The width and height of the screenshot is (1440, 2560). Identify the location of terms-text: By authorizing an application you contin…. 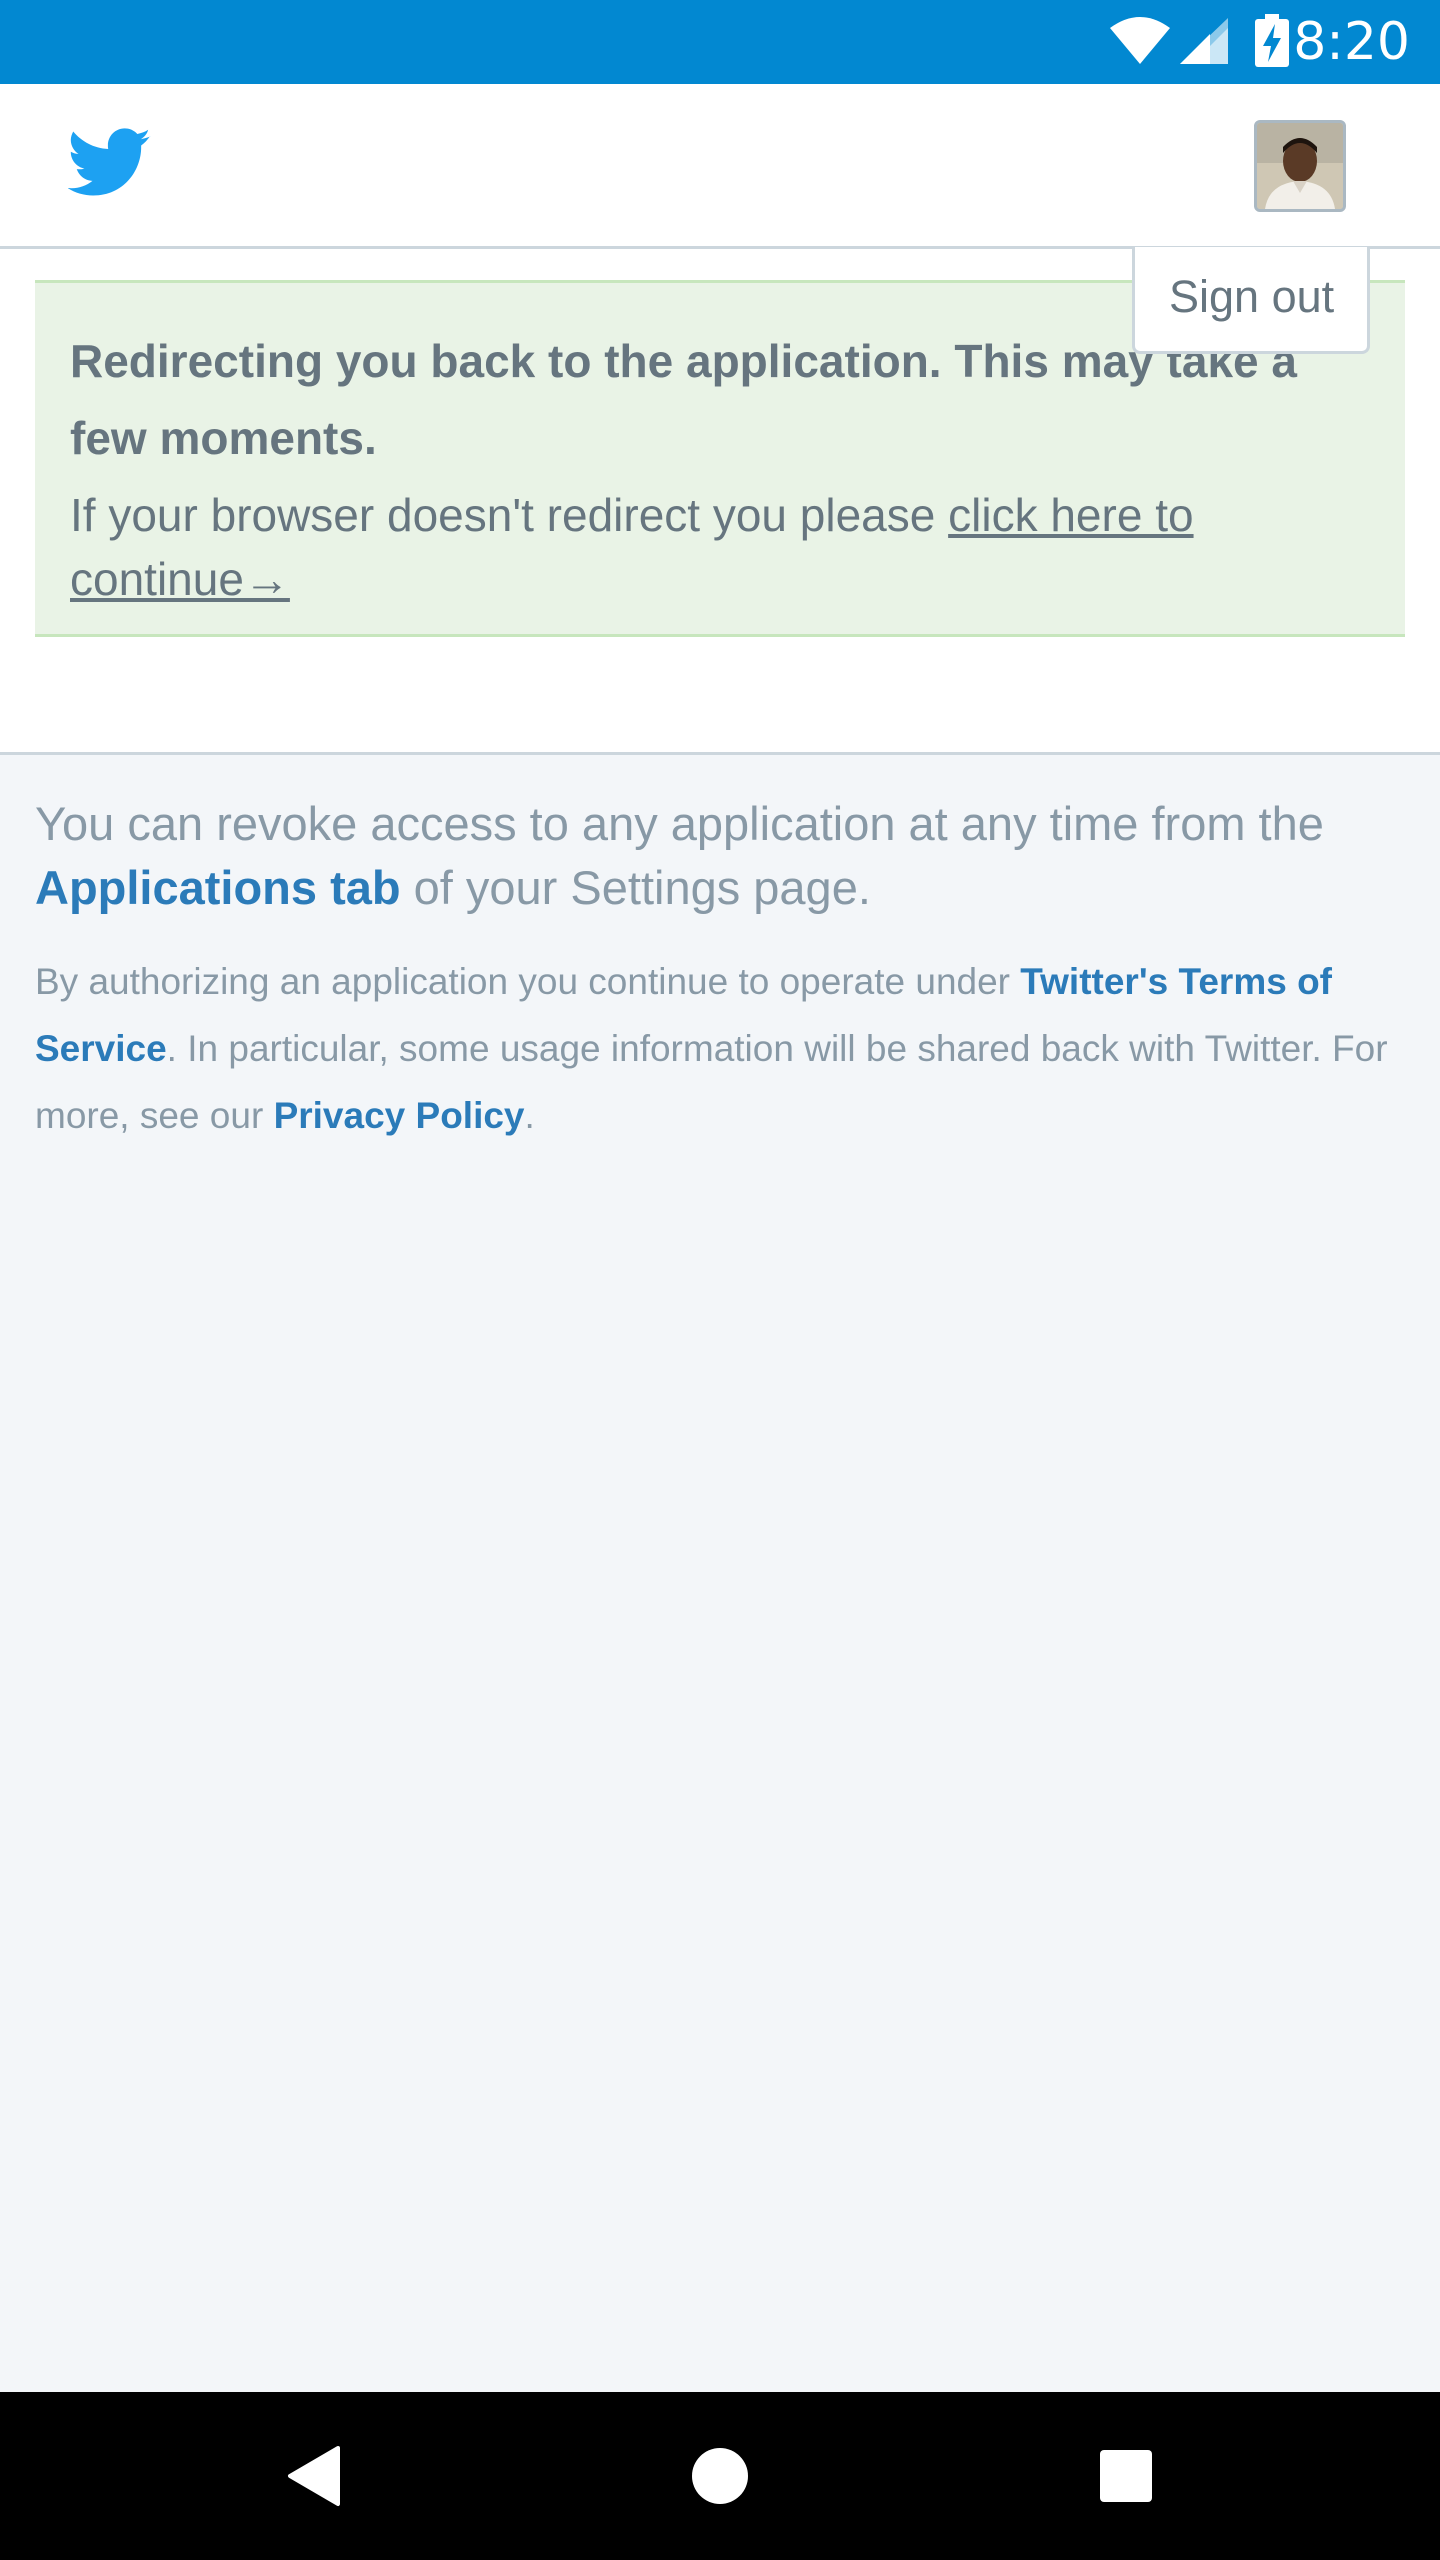
(720, 1048).